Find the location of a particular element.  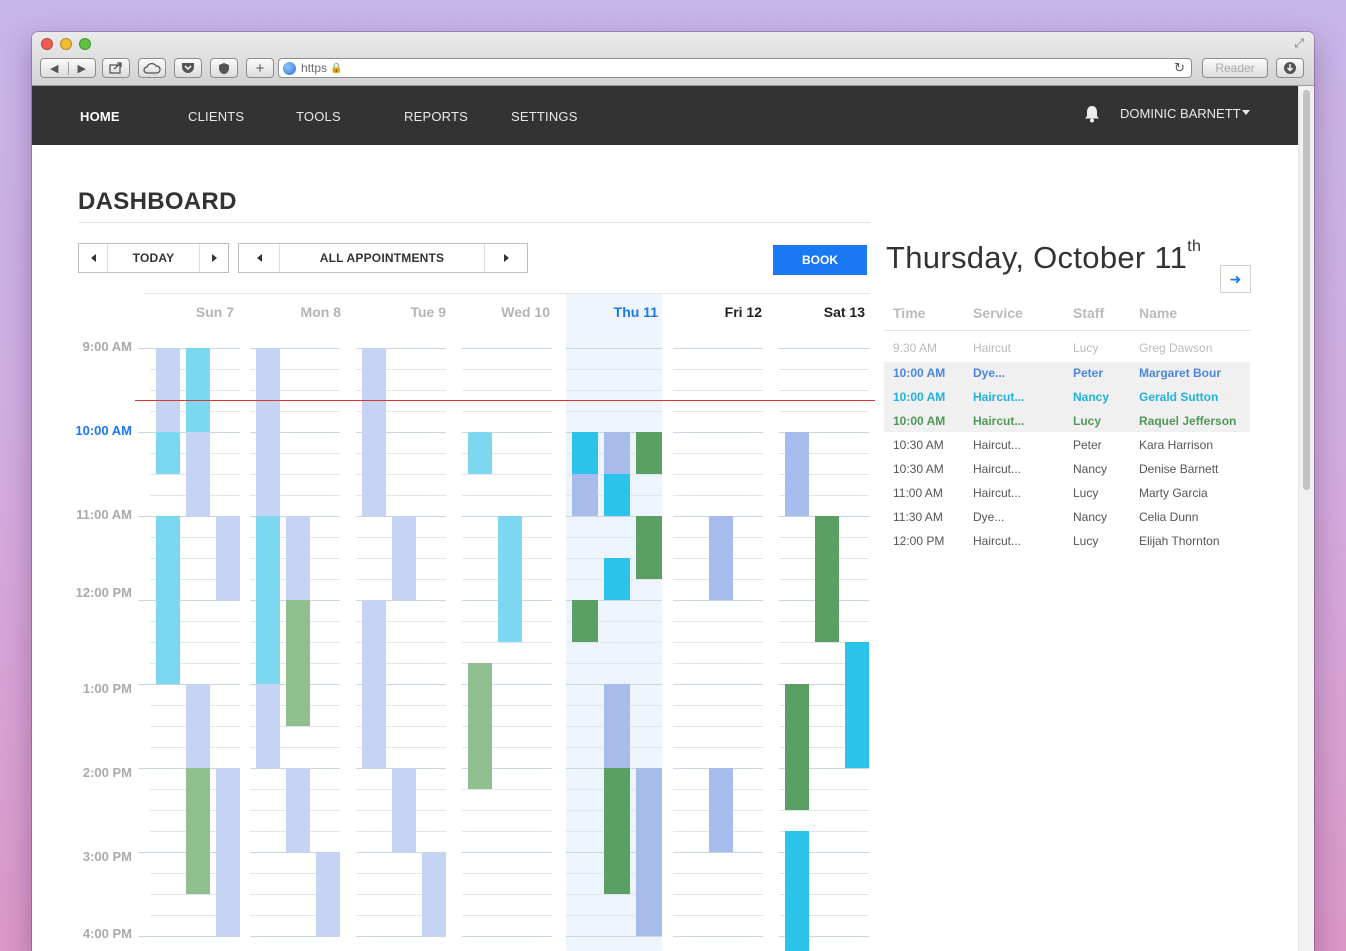

agenda-cell-service: Haircut is located at coordinates (992, 348).